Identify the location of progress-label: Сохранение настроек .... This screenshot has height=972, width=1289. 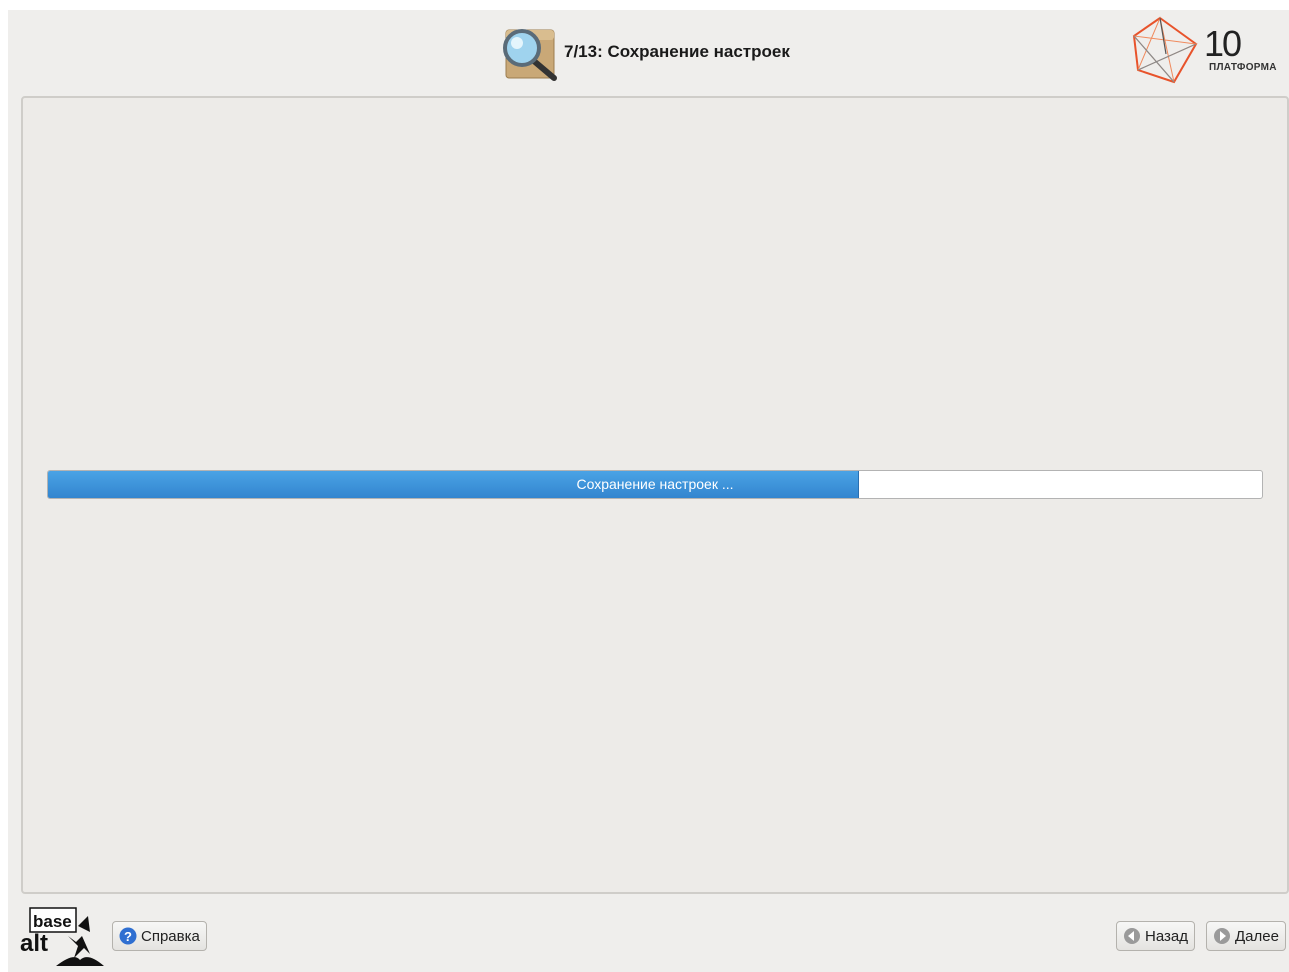
(655, 484).